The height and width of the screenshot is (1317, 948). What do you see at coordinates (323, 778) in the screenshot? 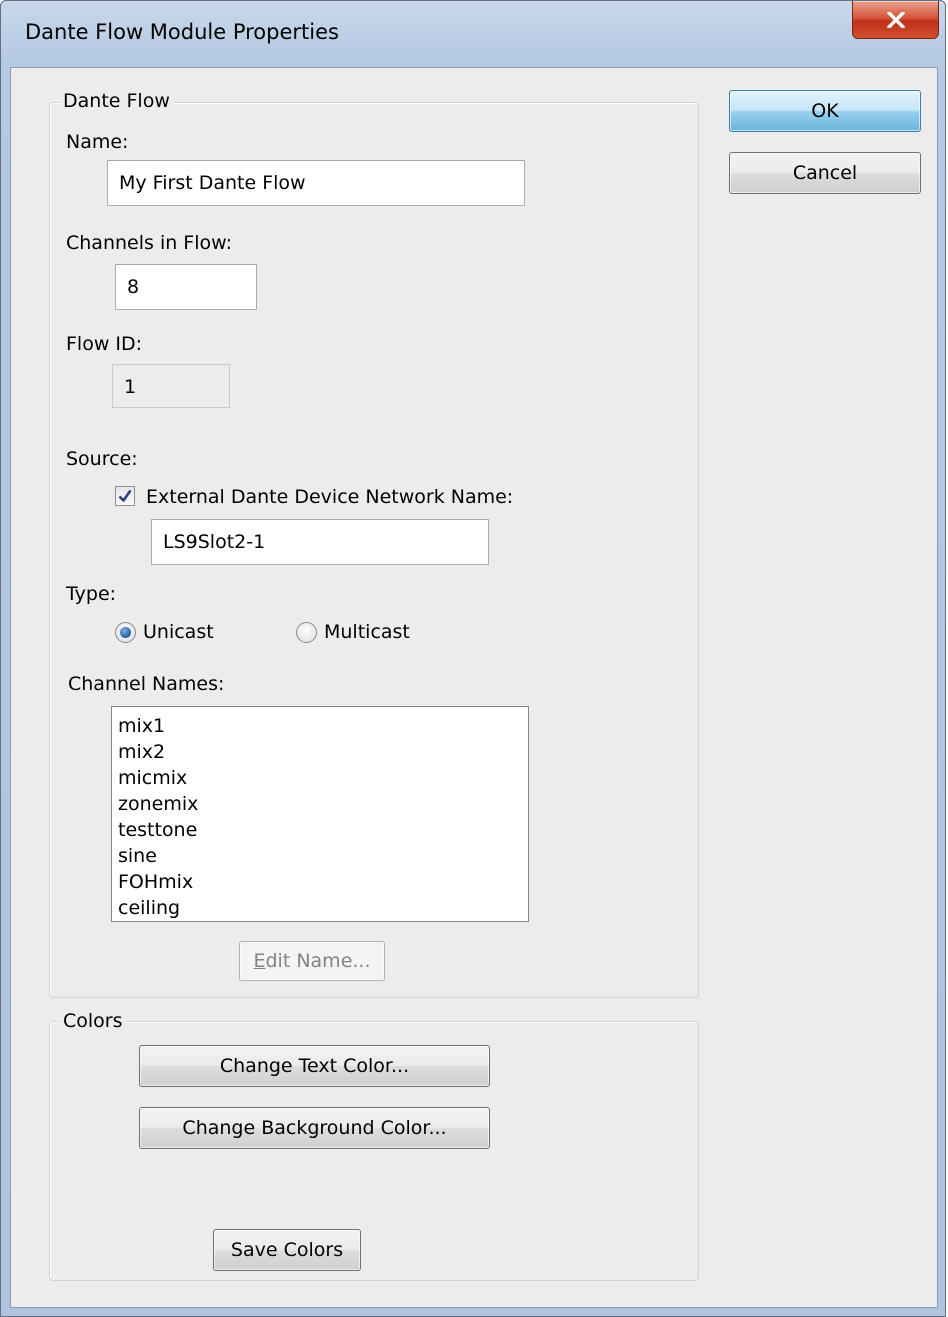
I see `list-item: micmix` at bounding box center [323, 778].